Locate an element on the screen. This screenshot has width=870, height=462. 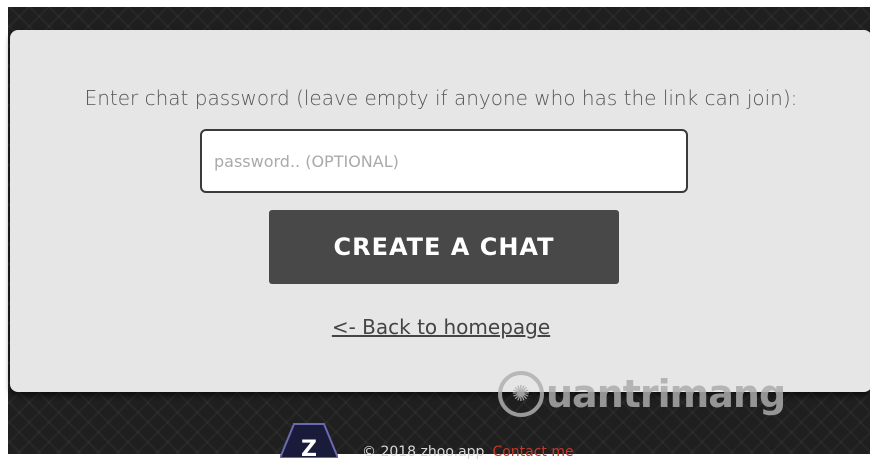
footer: Z © 2018 zhoo.app Contact me is located at coordinates (426, 440).